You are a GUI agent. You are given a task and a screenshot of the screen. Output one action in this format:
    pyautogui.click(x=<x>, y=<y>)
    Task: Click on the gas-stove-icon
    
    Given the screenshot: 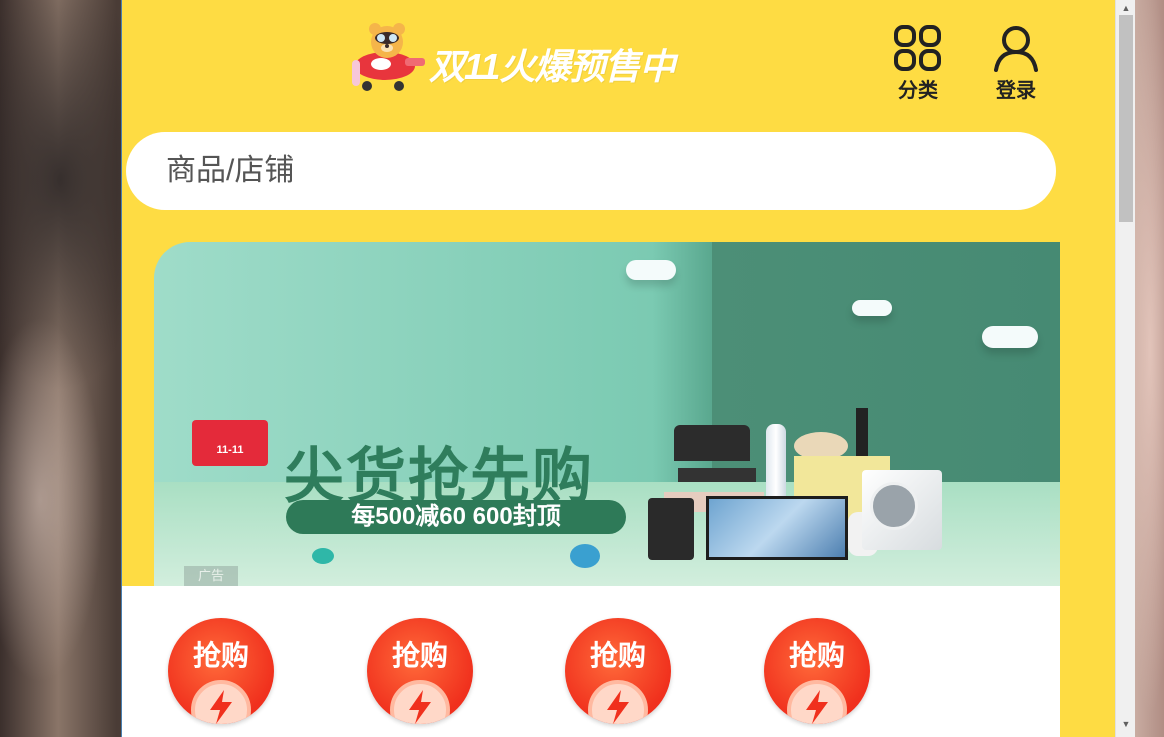 What is the action you would take?
    pyautogui.click(x=717, y=475)
    